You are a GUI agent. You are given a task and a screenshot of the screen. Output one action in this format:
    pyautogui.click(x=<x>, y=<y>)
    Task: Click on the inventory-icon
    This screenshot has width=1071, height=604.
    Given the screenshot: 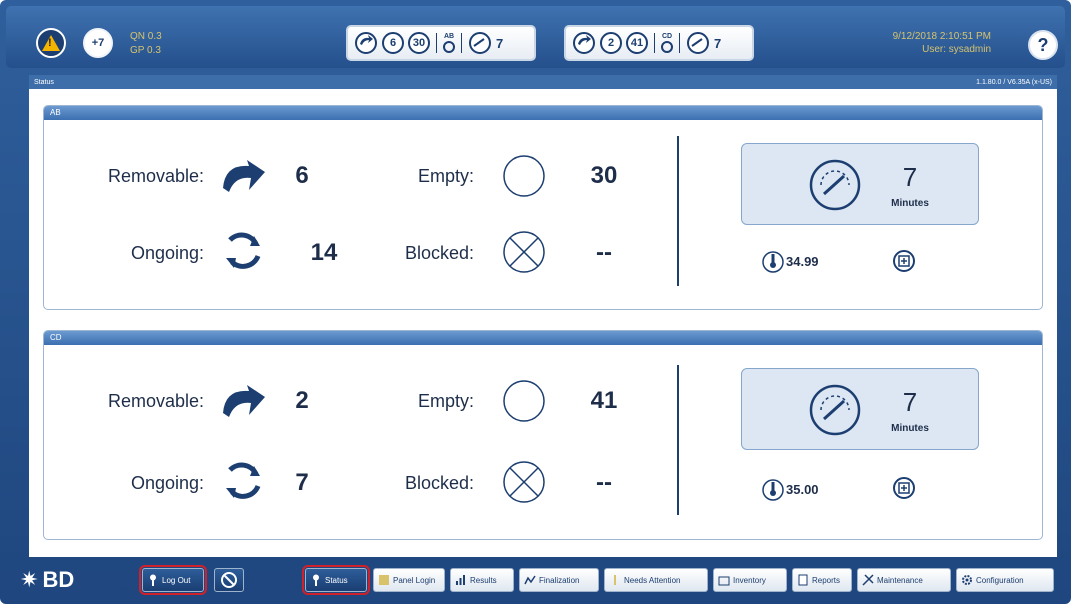 What is the action you would take?
    pyautogui.click(x=724, y=581)
    